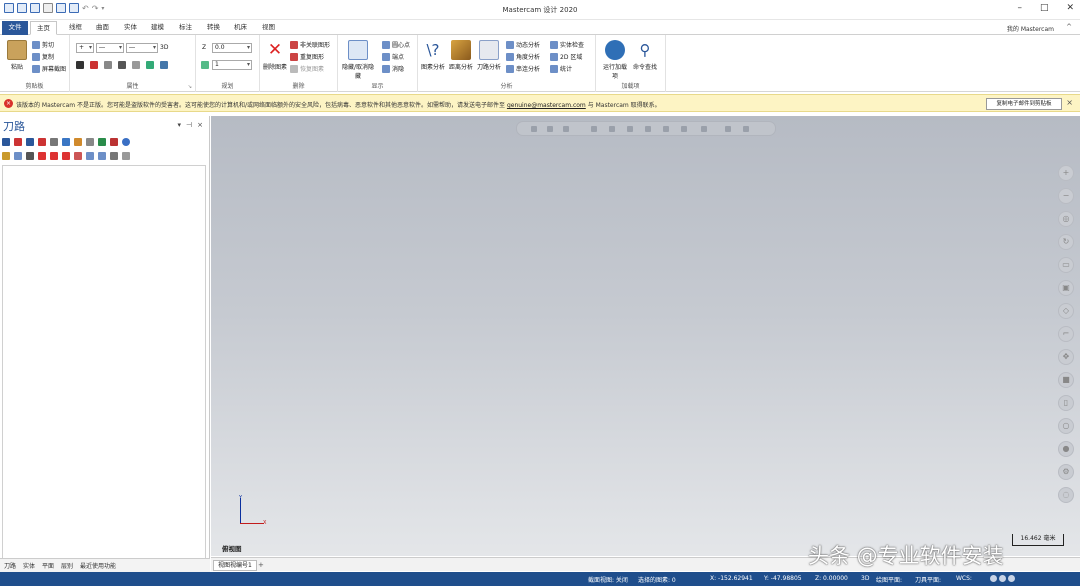  Describe the element at coordinates (1069, 27) in the screenshot. I see `ribbon-collapse-icon: ^` at that location.